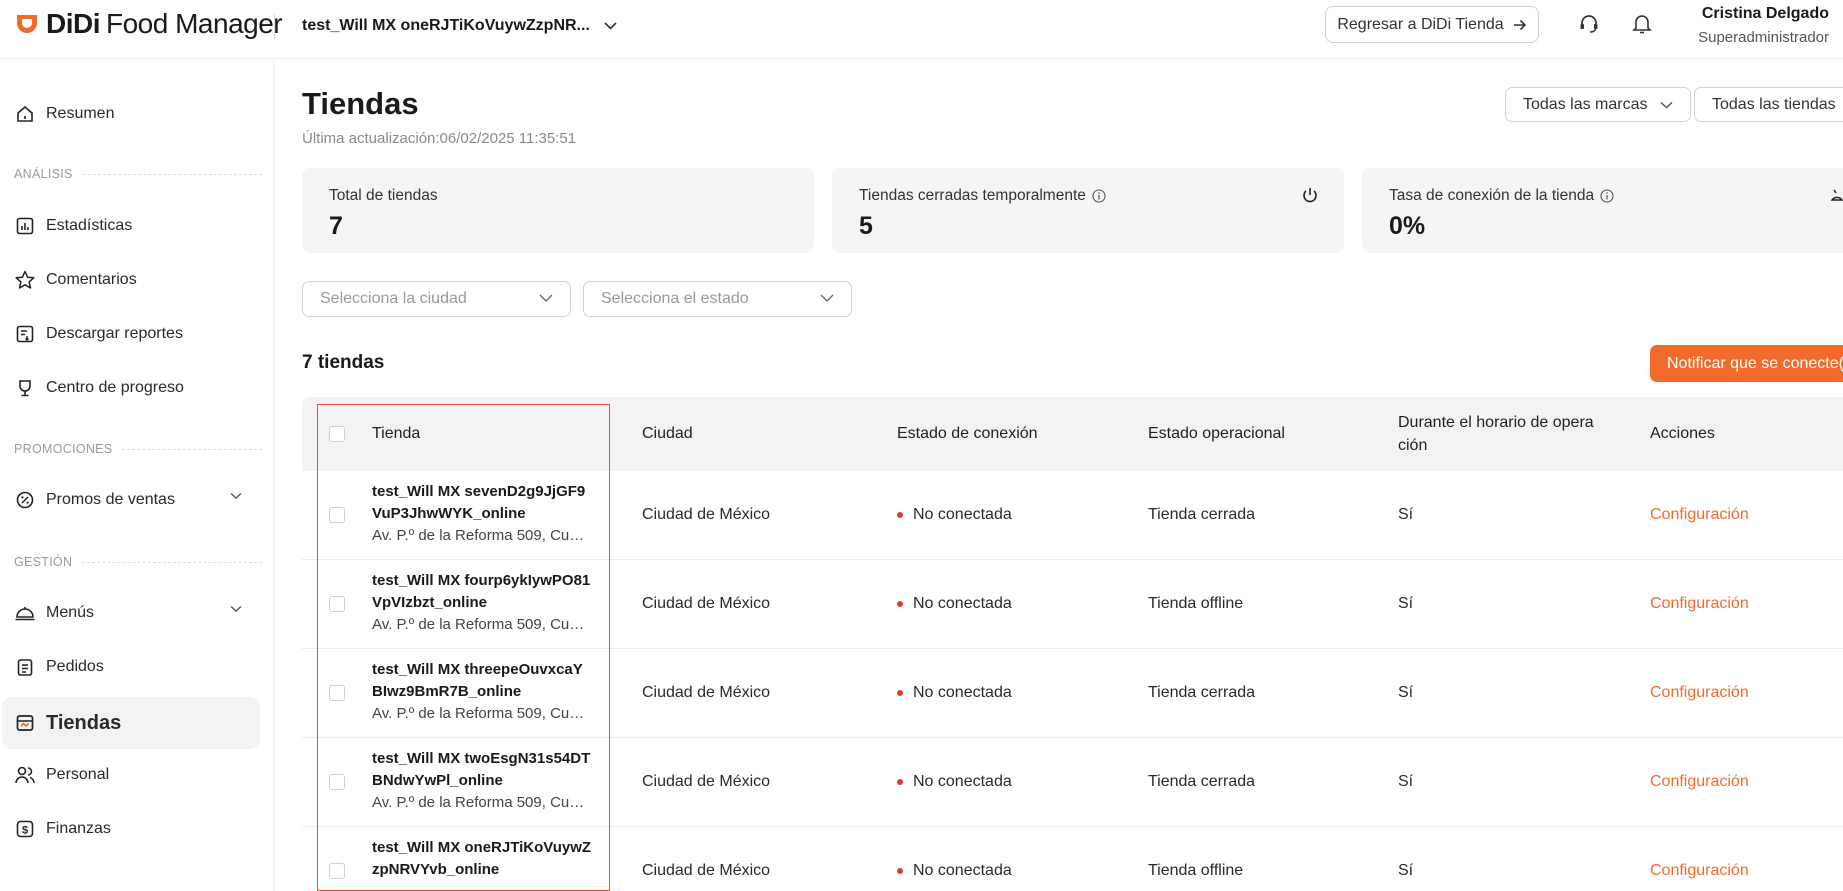 Image resolution: width=1843 pixels, height=891 pixels. Describe the element at coordinates (131, 280) in the screenshot. I see `sidebar-item-comentarios: Comentarios` at that location.